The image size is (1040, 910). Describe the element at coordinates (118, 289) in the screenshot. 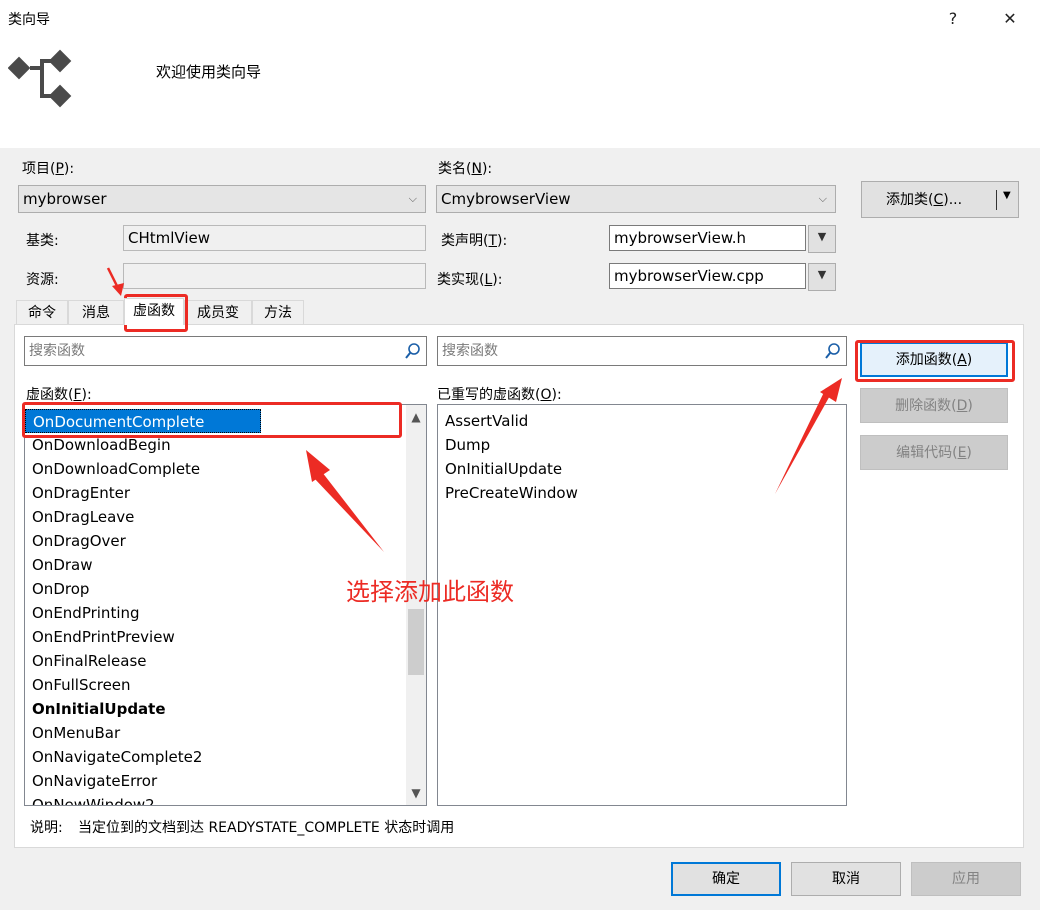

I see `arrow-head-tab` at that location.